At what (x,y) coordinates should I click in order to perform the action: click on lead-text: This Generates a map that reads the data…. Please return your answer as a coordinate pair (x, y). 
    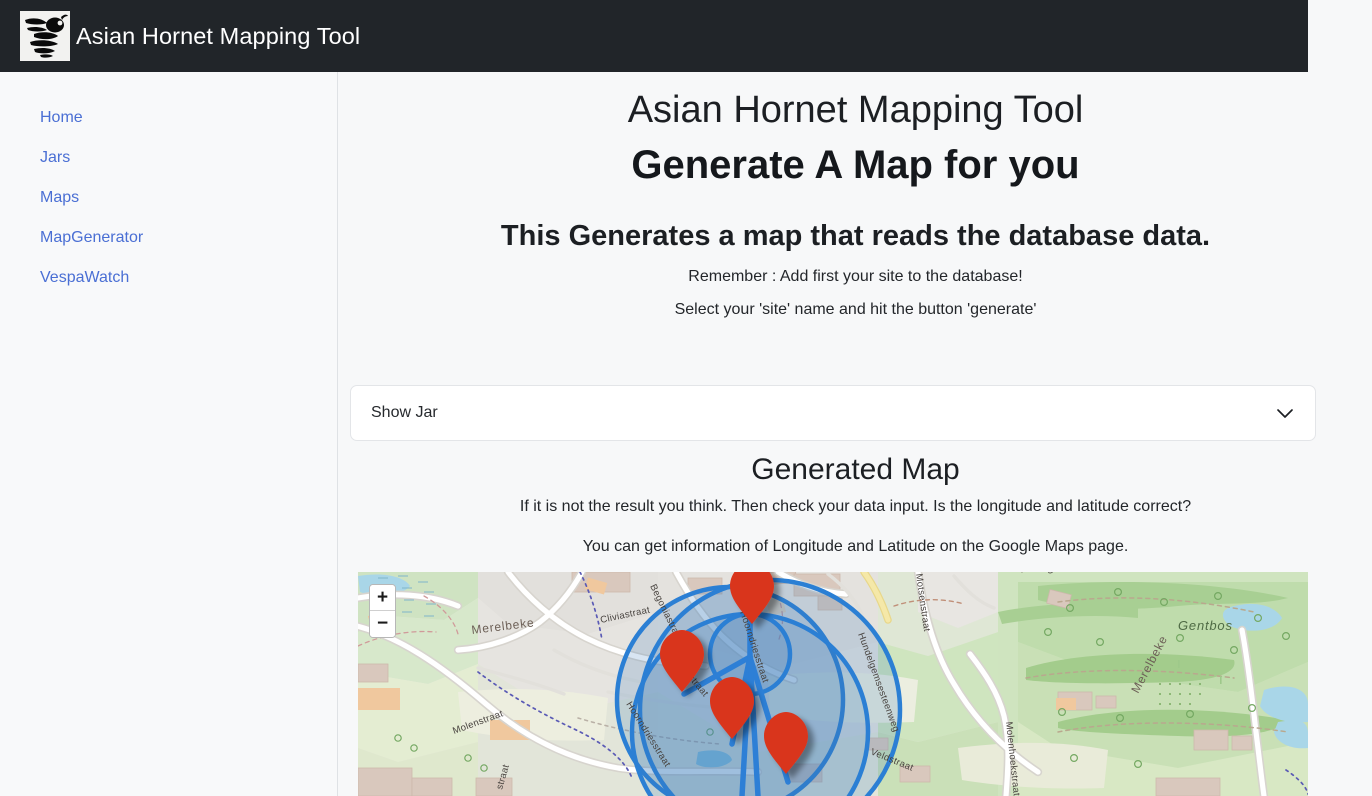
    Looking at the image, I should click on (855, 236).